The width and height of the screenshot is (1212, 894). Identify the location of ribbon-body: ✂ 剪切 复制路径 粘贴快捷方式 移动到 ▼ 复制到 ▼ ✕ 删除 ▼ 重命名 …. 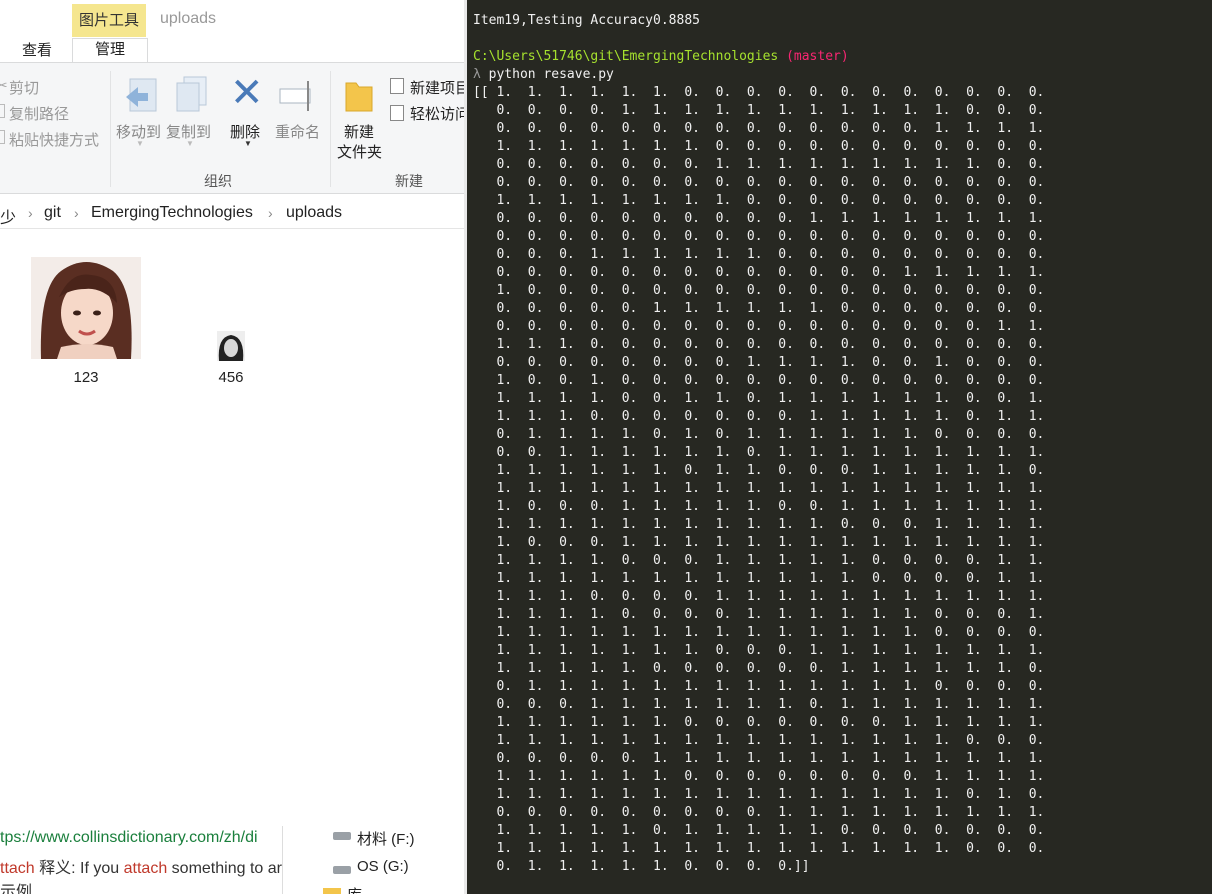
(232, 128).